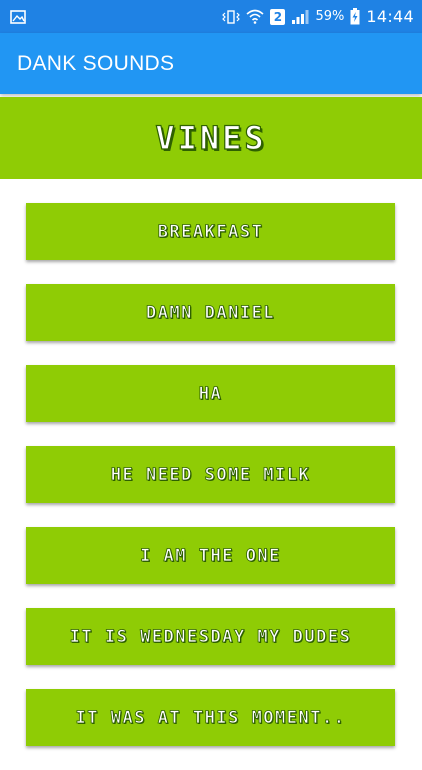 The width and height of the screenshot is (422, 770). I want to click on sound-button-label: I AM THE ONE, so click(210, 555).